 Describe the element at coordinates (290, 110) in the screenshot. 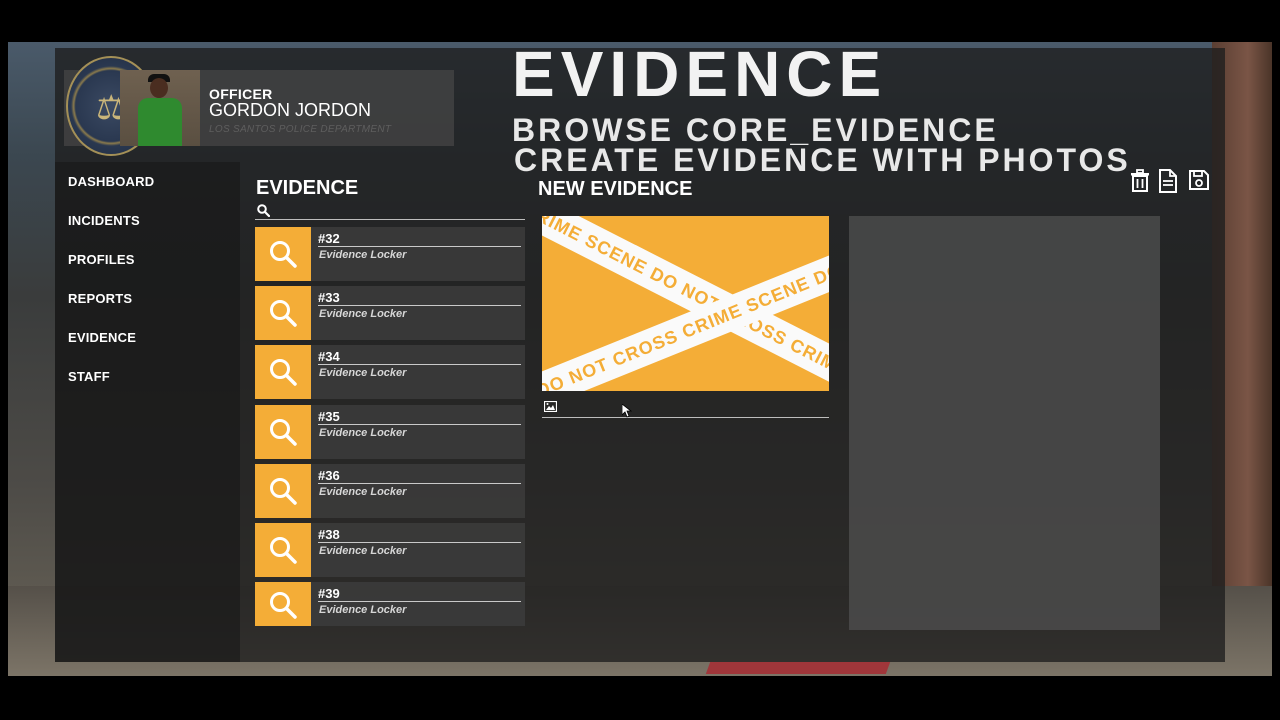

I see `officer-name: GORDON JORDON` at that location.